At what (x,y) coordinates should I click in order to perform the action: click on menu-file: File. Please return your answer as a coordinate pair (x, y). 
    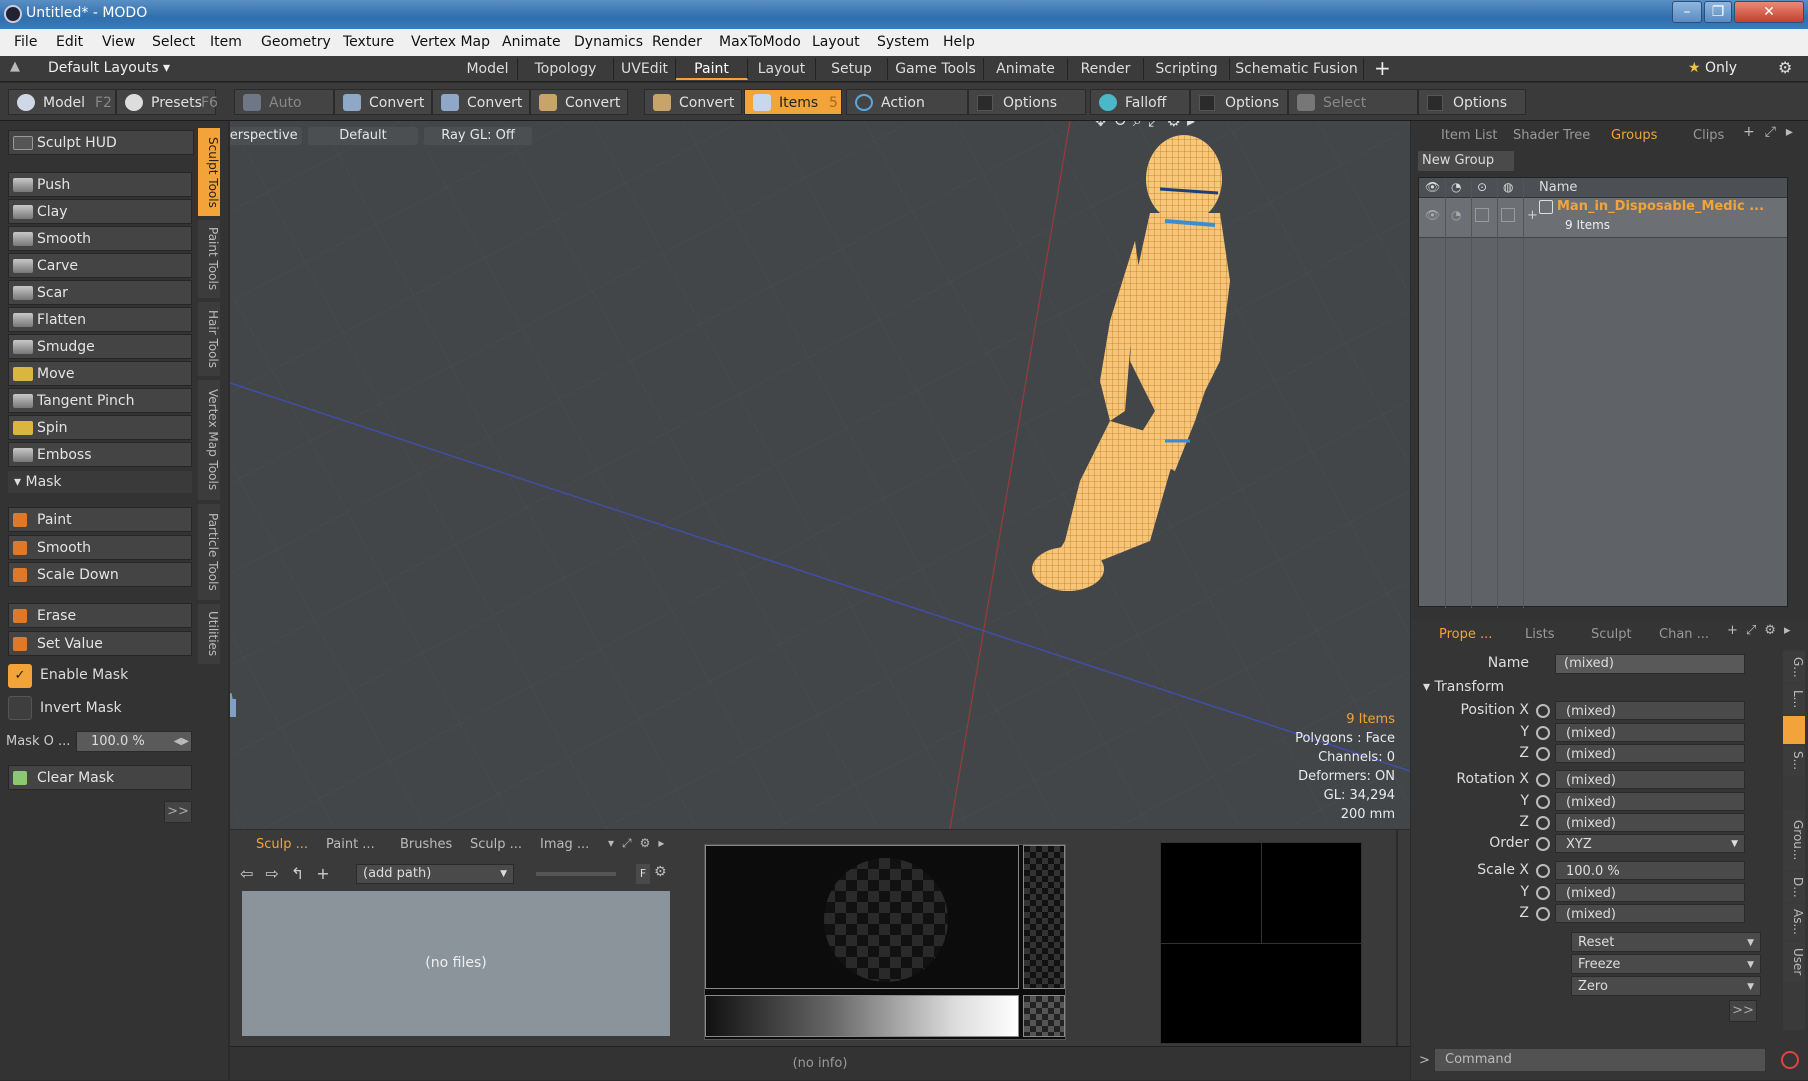
    Looking at the image, I should click on (25, 42).